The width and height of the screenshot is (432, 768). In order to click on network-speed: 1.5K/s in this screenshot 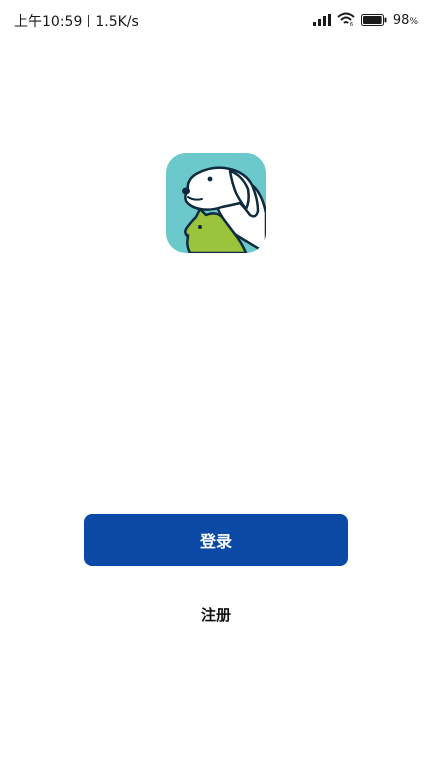, I will do `click(117, 22)`.